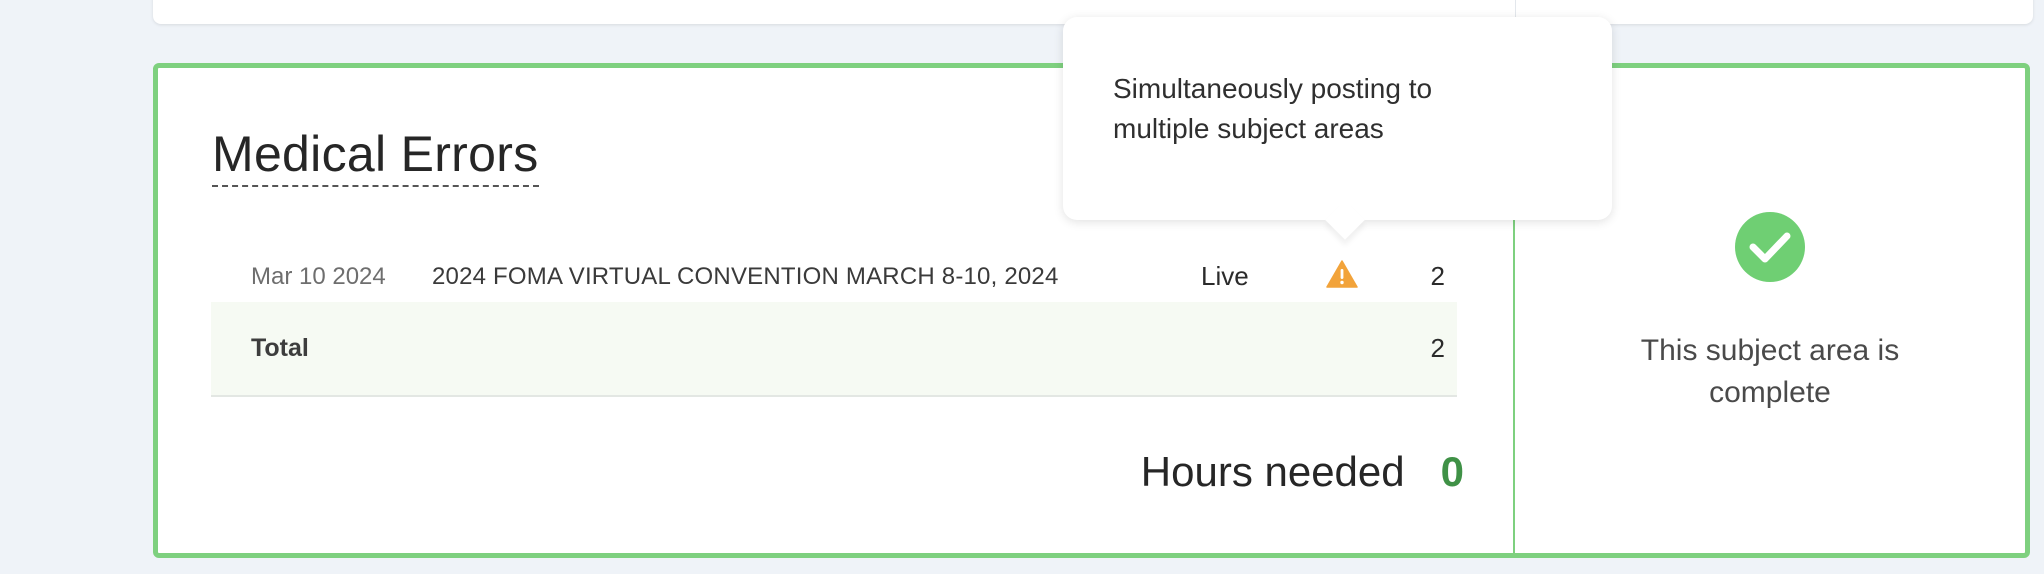  I want to click on hours-needed: Hours needed 0, so click(1302, 472).